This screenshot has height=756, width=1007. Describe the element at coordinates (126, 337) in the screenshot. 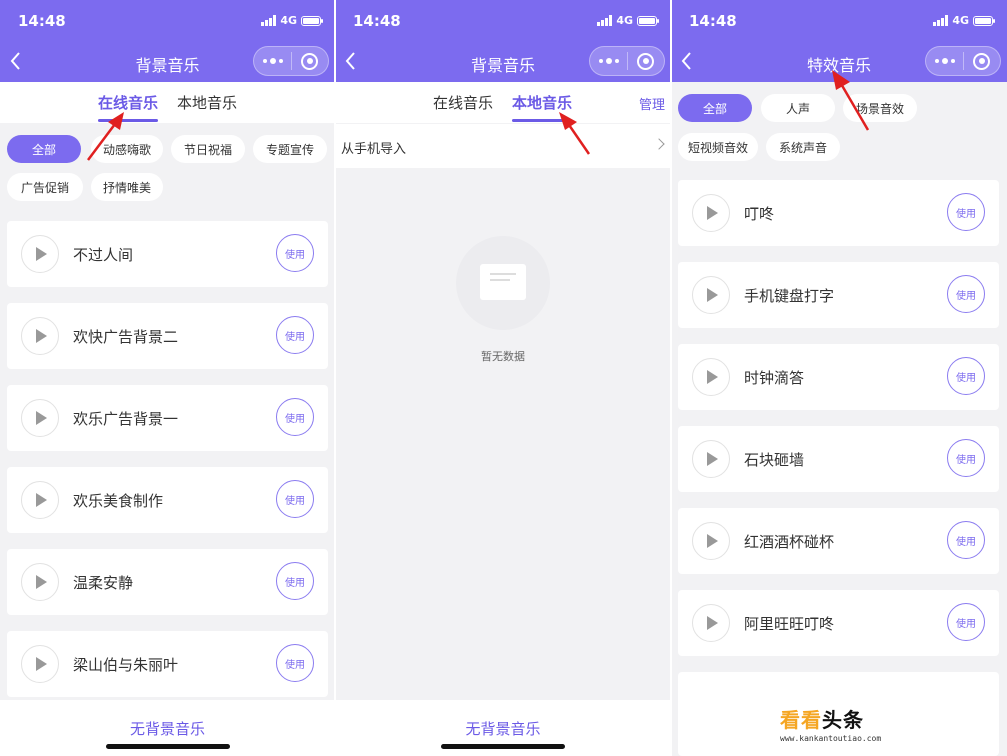

I see `track-name: 欢快广告背景二` at that location.